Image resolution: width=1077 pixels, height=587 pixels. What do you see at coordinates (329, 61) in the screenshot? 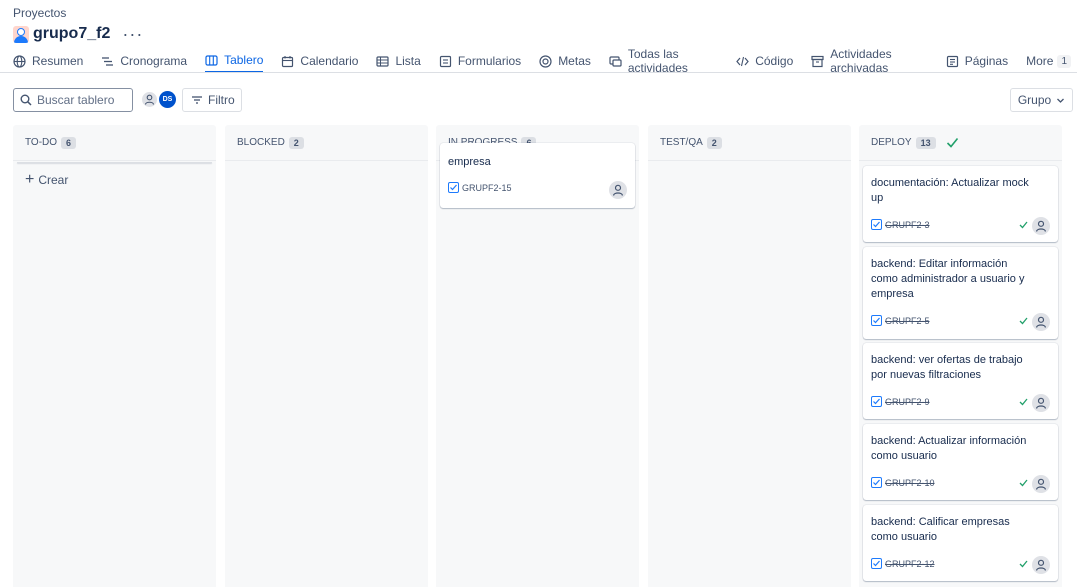
I see `tab-label: Calendario` at bounding box center [329, 61].